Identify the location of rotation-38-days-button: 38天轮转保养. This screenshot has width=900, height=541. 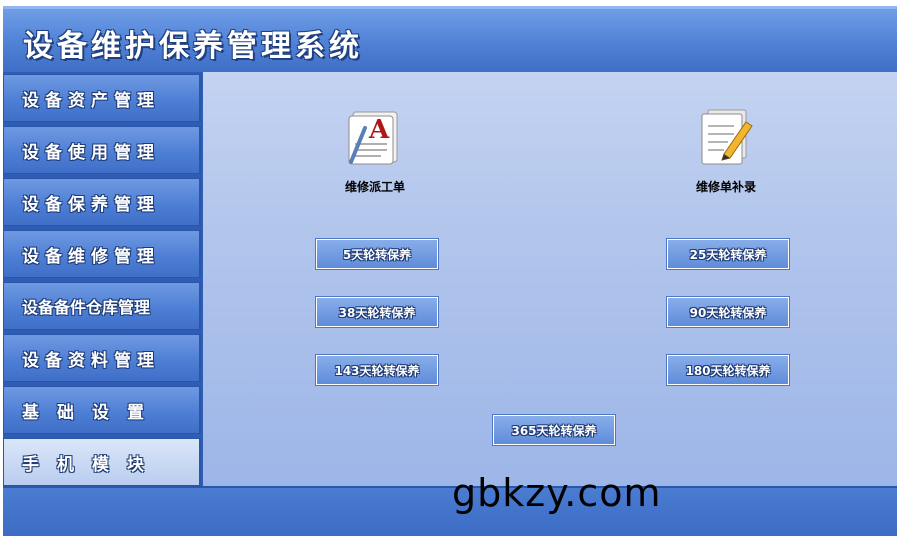
(377, 312).